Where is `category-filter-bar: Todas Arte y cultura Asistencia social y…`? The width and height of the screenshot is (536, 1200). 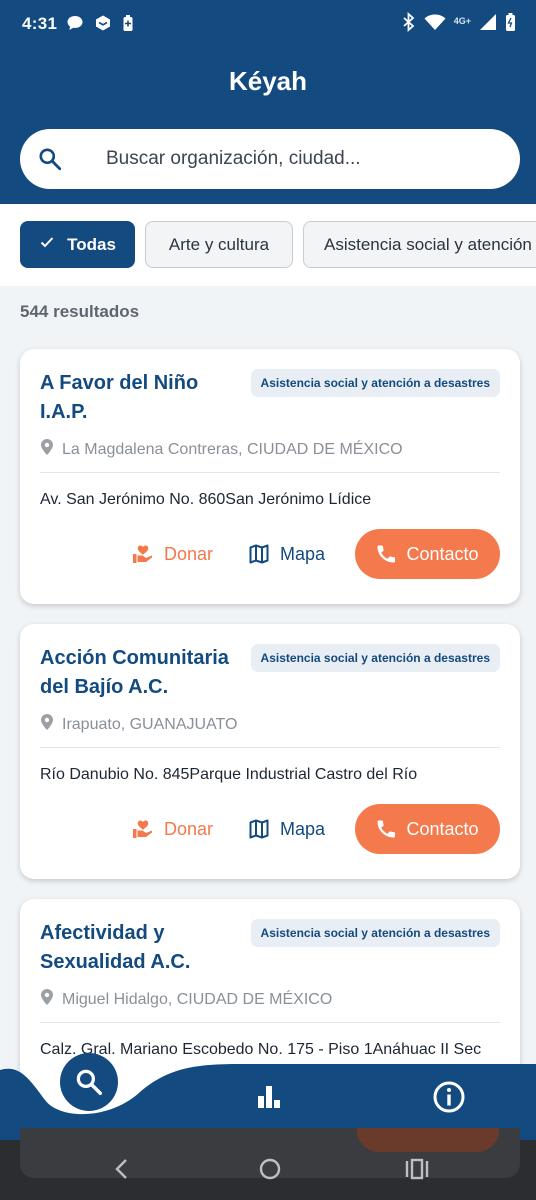
category-filter-bar: Todas Arte y cultura Asistencia social y… is located at coordinates (268, 245).